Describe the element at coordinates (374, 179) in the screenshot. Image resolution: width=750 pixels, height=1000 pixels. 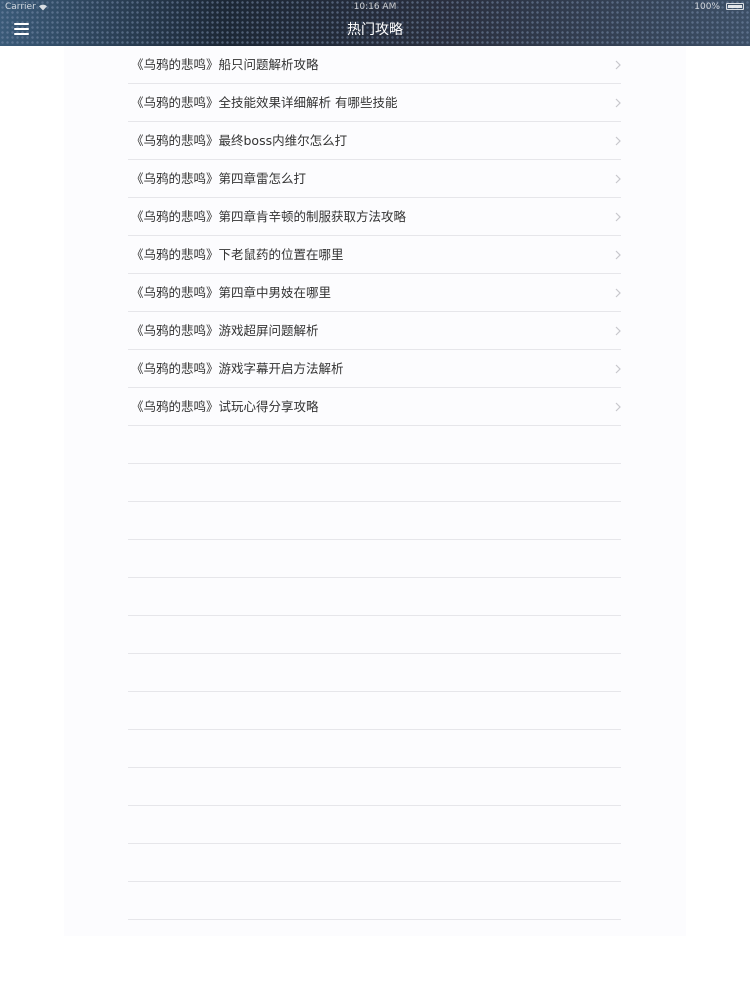
I see `list-item: 《乌鸦的悲鸣》第四章雷怎么打` at that location.